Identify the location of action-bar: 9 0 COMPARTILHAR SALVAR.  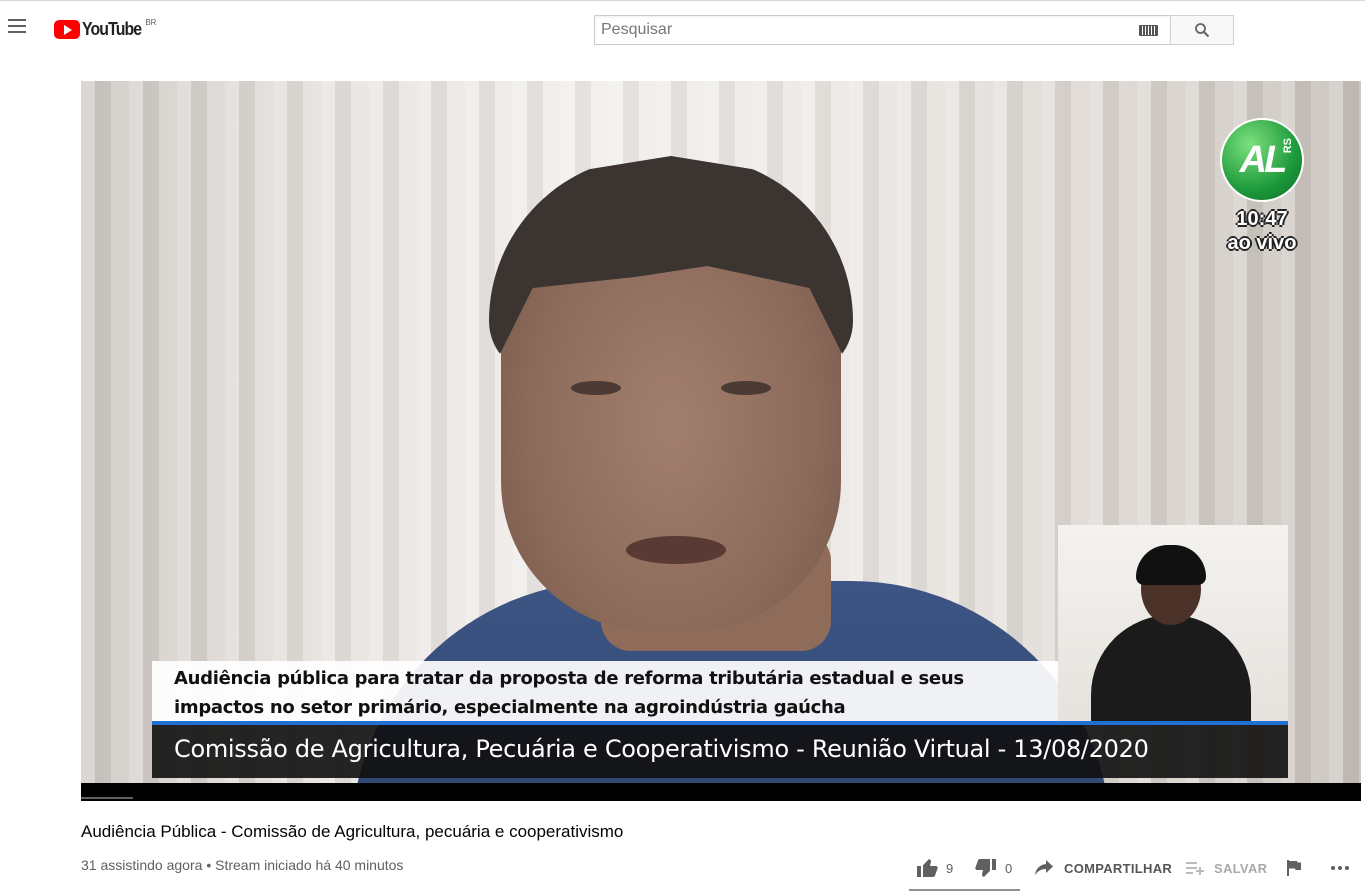
(1137, 868).